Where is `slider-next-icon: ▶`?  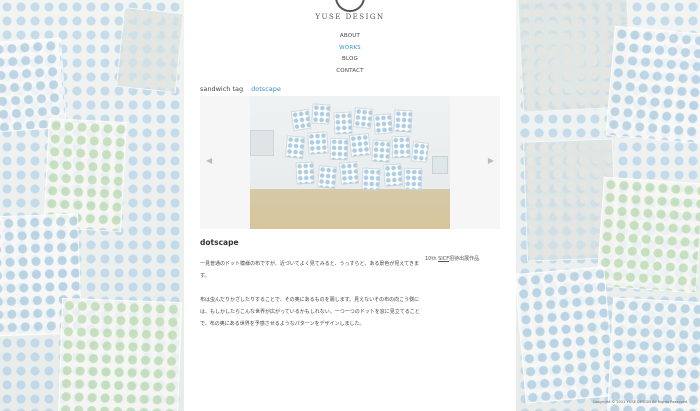
slider-next-icon: ▶ is located at coordinates (491, 160).